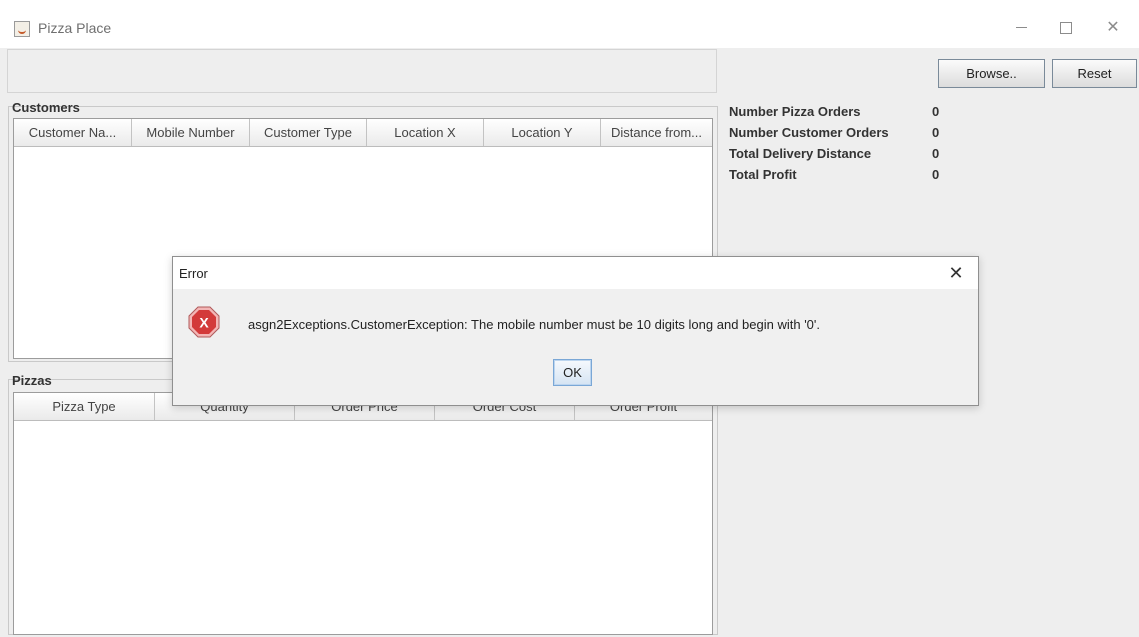  I want to click on maximize-button, so click(1066, 28).